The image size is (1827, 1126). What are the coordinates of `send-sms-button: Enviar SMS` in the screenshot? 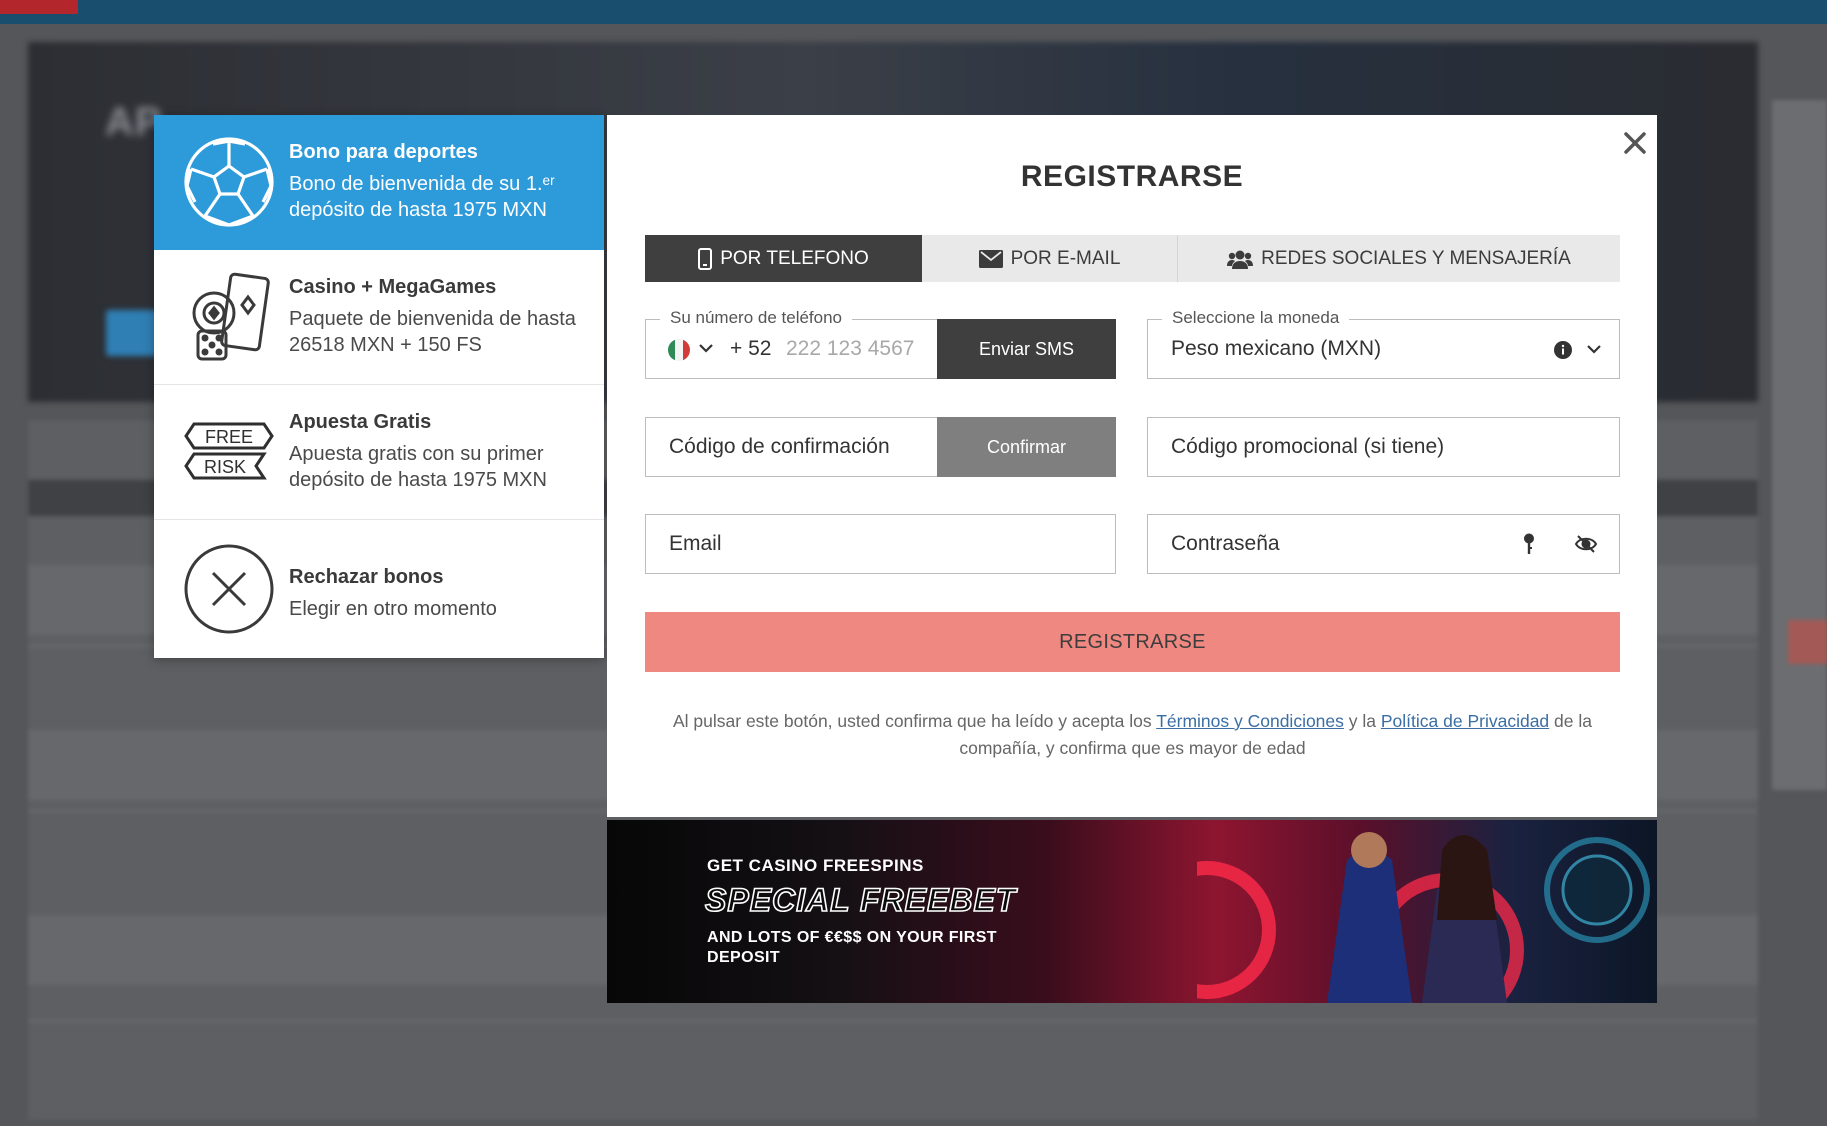 It's located at (1026, 349).